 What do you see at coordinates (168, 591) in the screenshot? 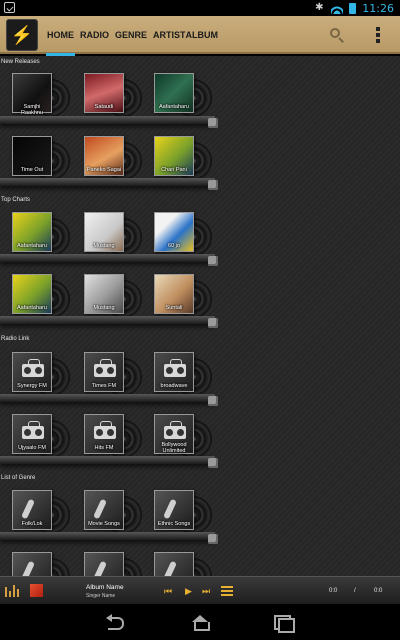
I see `previous-track-icon: ⏮` at bounding box center [168, 591].